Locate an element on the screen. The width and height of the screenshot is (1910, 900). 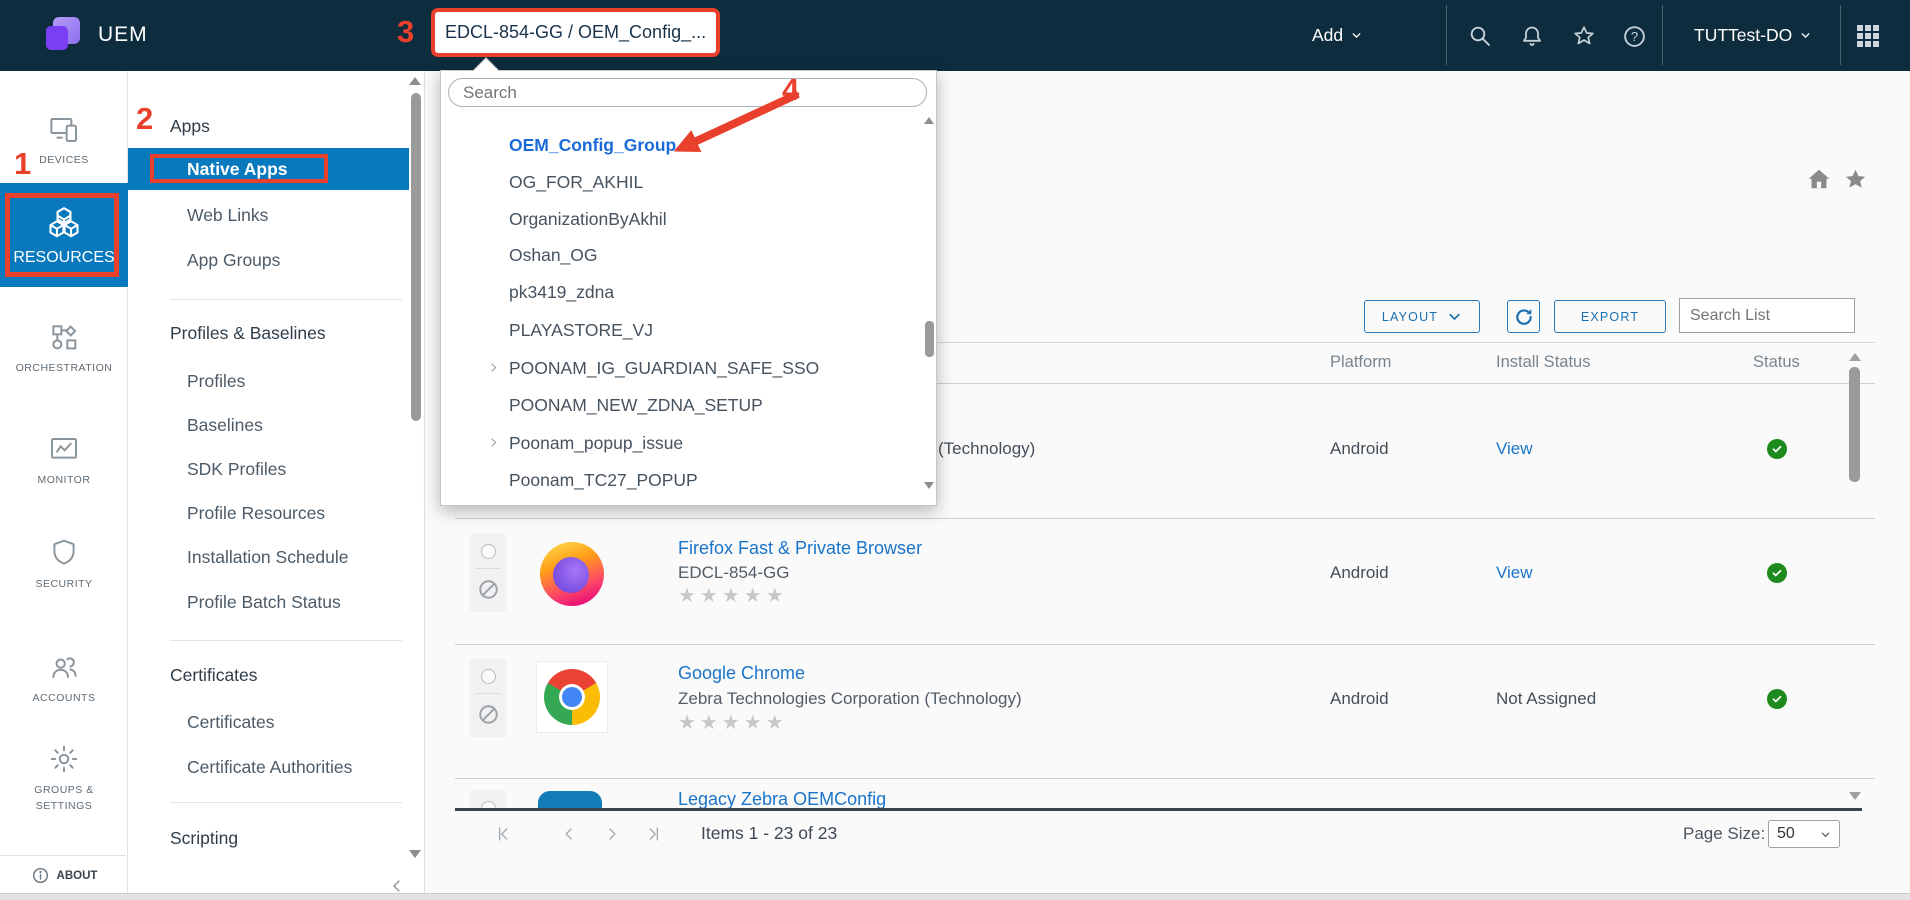
column-header-install-status: Install Status is located at coordinates (1543, 362).